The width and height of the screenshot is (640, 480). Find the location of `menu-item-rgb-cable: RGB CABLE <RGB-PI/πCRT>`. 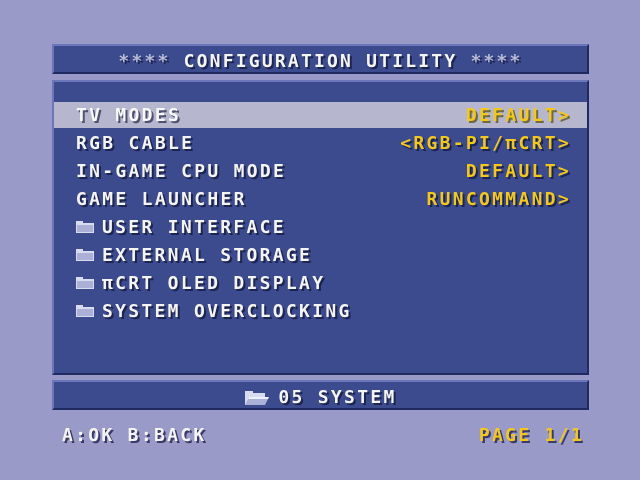

menu-item-rgb-cable: RGB CABLE <RGB-PI/πCRT> is located at coordinates (320, 143).